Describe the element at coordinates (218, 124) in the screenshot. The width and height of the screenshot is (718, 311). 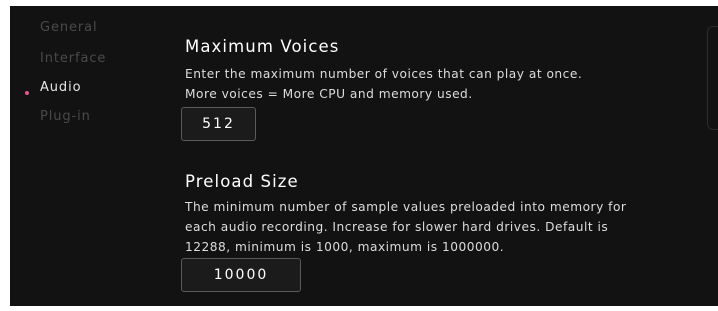
I see `max-voices-input` at that location.